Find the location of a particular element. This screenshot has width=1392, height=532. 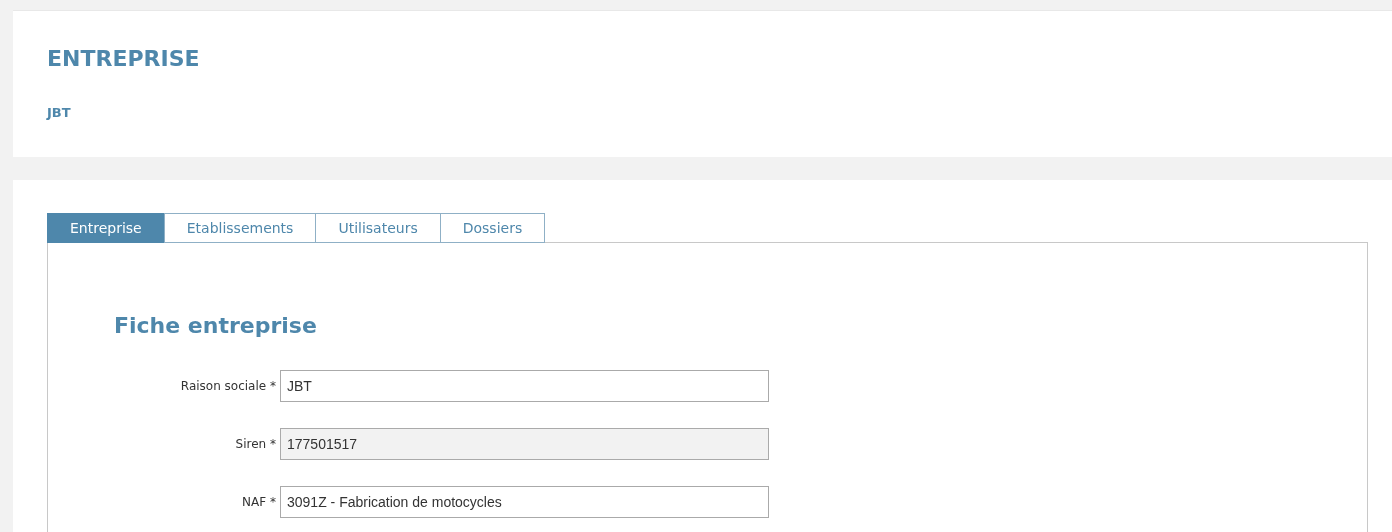

tab: Etablissements is located at coordinates (240, 228).